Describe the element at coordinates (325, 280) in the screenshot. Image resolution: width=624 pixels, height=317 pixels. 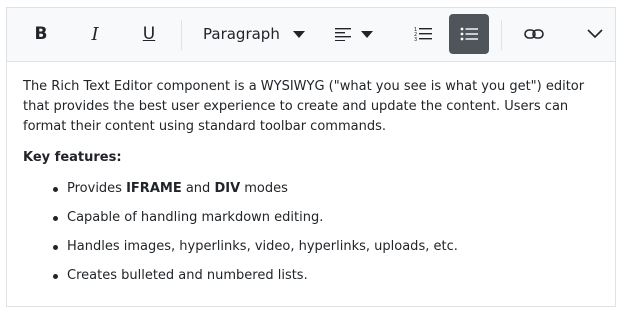
I see `list-item: Creates bulleted and numbered lists.` at that location.